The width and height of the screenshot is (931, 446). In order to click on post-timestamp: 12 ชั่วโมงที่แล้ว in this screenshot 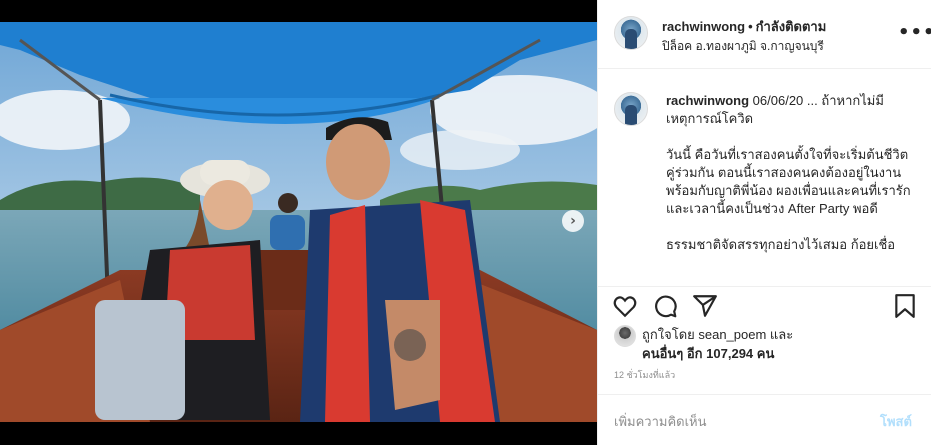, I will do `click(644, 375)`.